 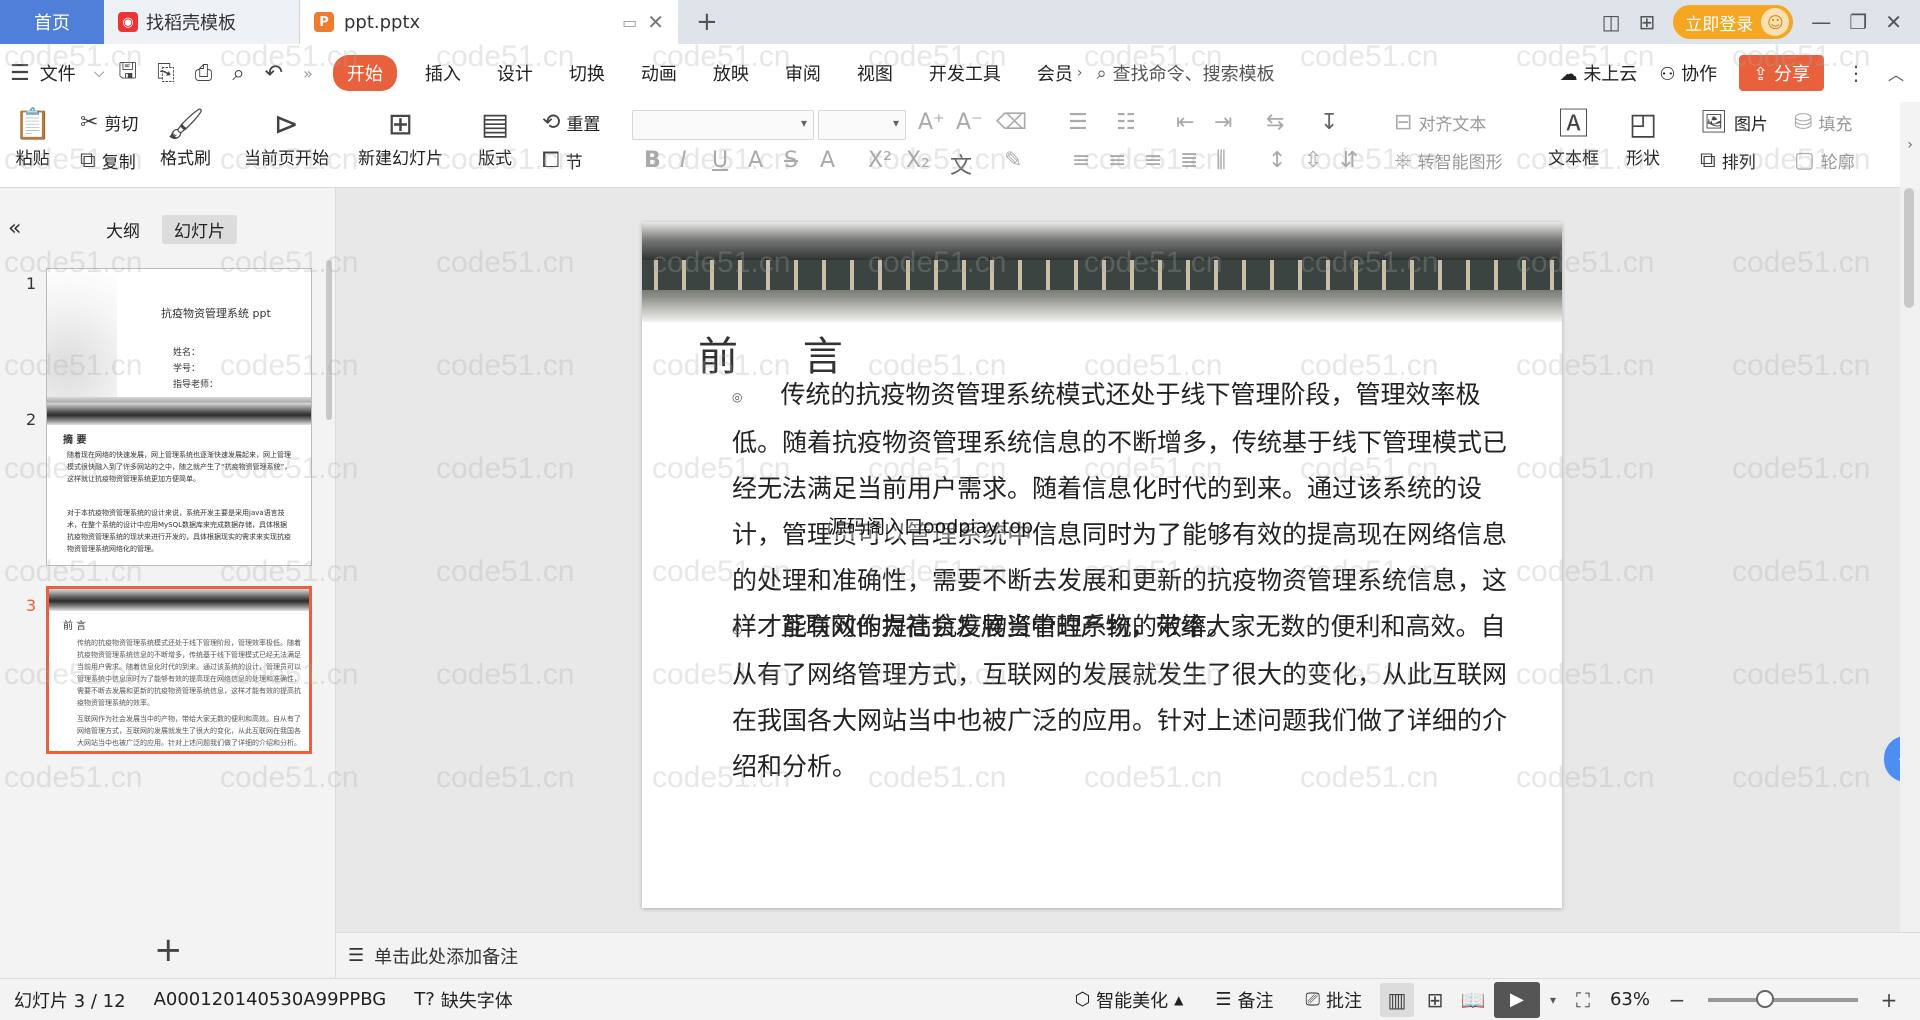 What do you see at coordinates (961, 164) in the screenshot?
I see `phonetic-icon: 文` at bounding box center [961, 164].